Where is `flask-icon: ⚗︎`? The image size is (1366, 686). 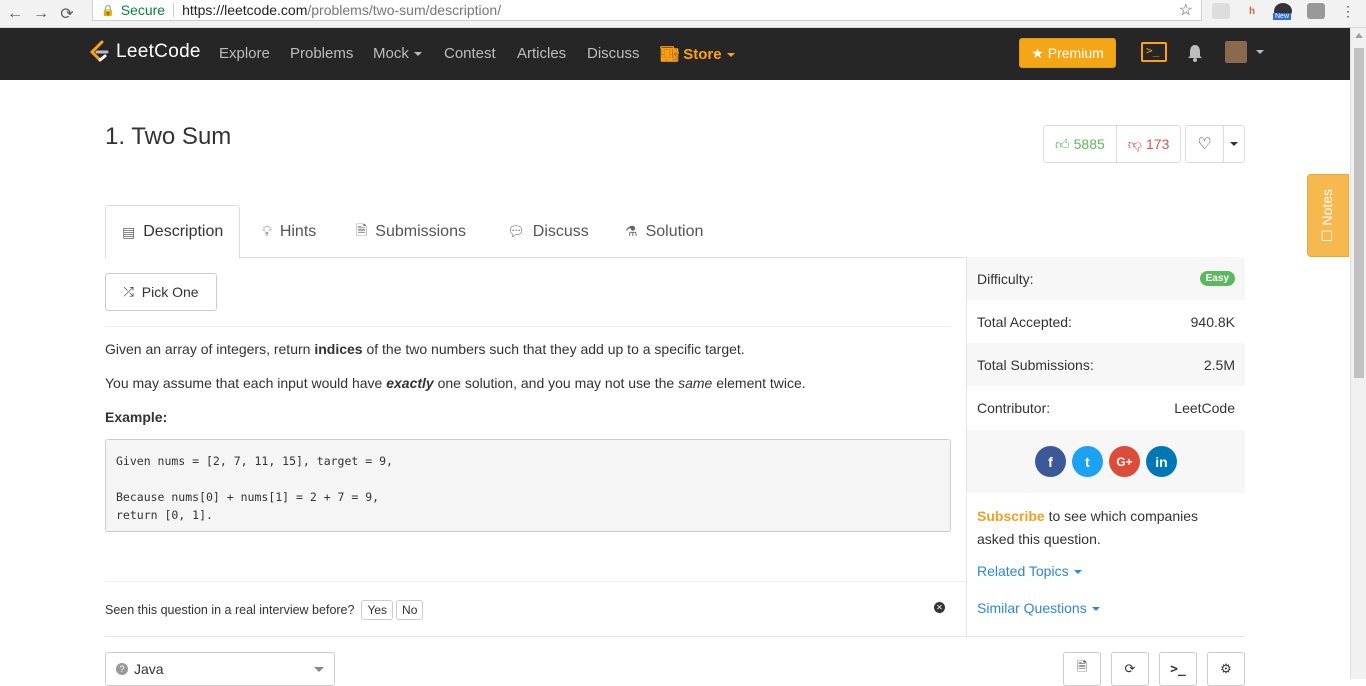
flask-icon: ⚗︎ is located at coordinates (631, 231).